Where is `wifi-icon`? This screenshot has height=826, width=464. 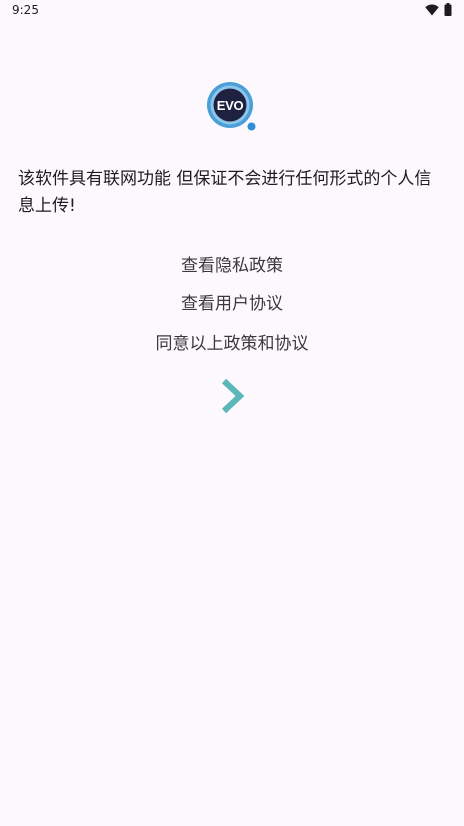 wifi-icon is located at coordinates (432, 9).